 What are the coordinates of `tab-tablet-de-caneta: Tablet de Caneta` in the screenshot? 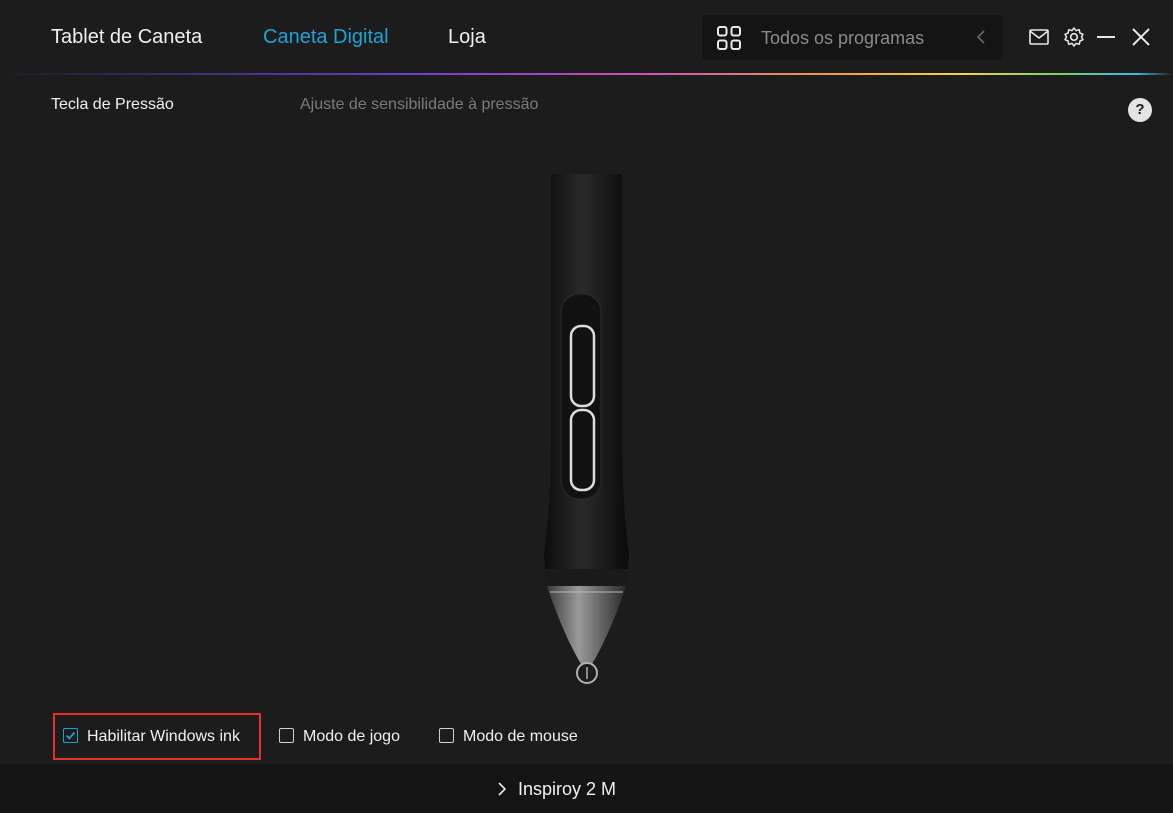 It's located at (126, 37).